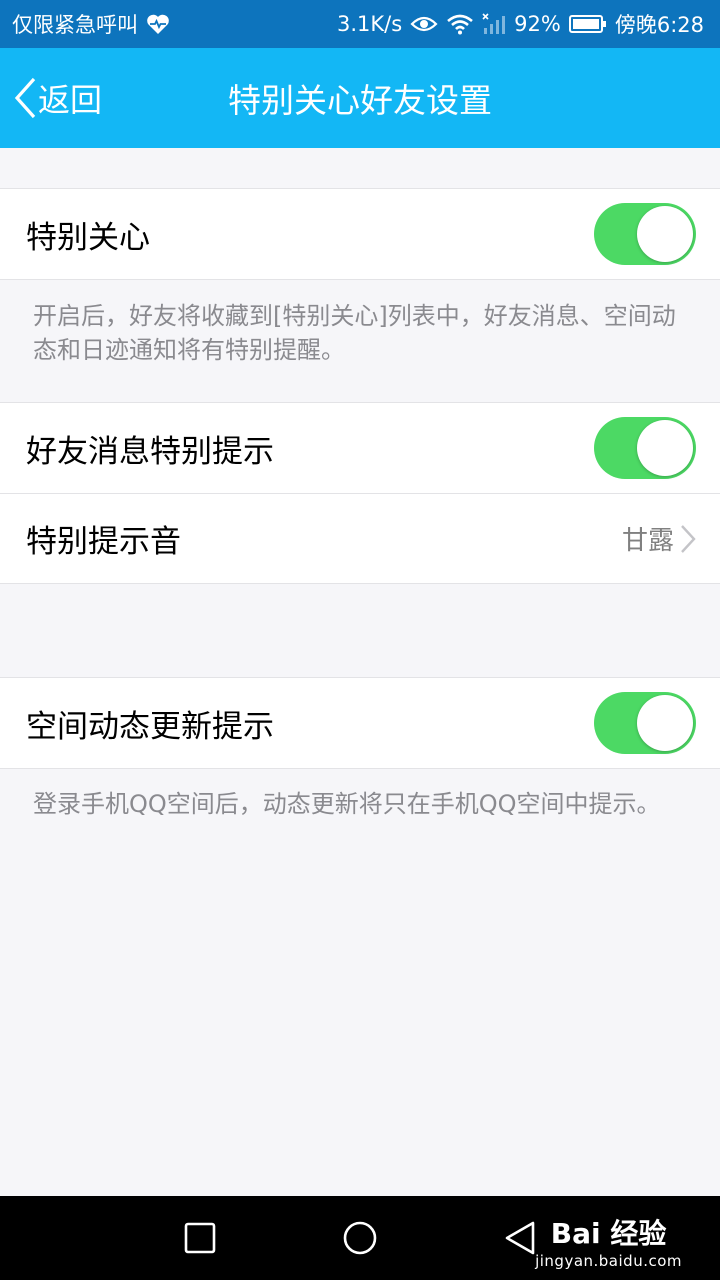  Describe the element at coordinates (75, 25) in the screenshot. I see `carrier-text: 仅限紧急呼叫` at that location.